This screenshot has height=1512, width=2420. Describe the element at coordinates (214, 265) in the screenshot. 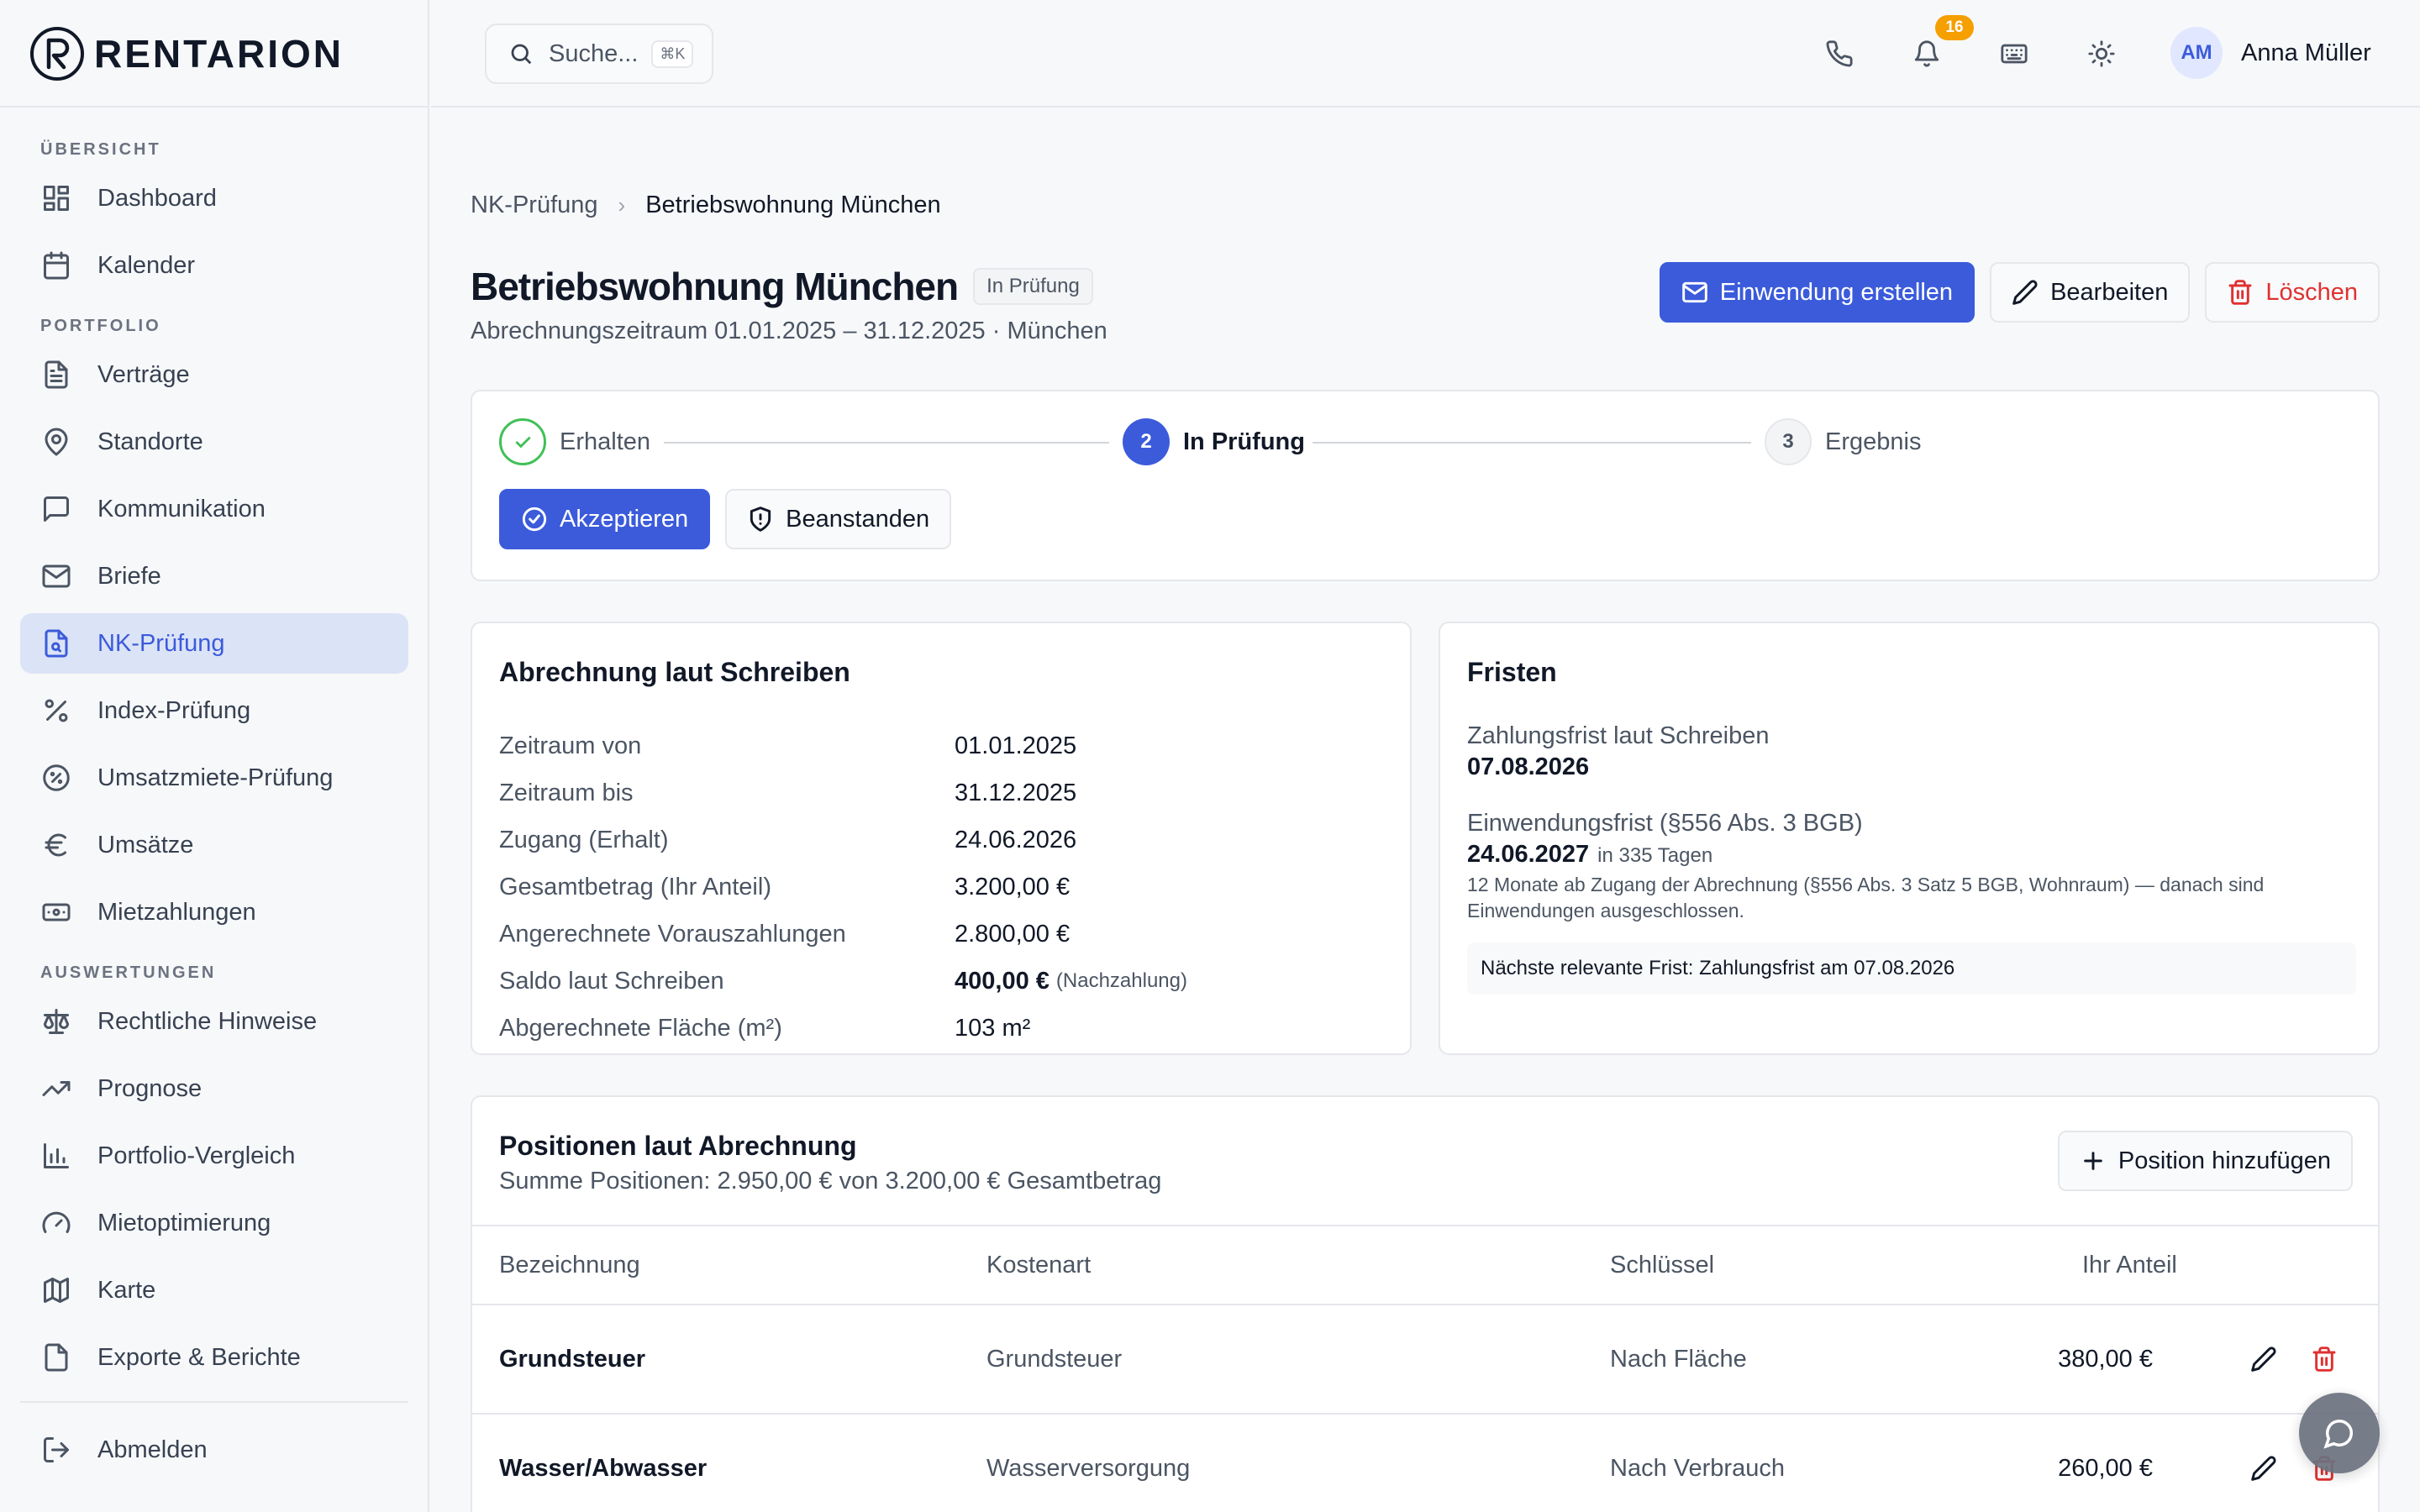

I see `sidebar-item-kalender: Kalender` at that location.